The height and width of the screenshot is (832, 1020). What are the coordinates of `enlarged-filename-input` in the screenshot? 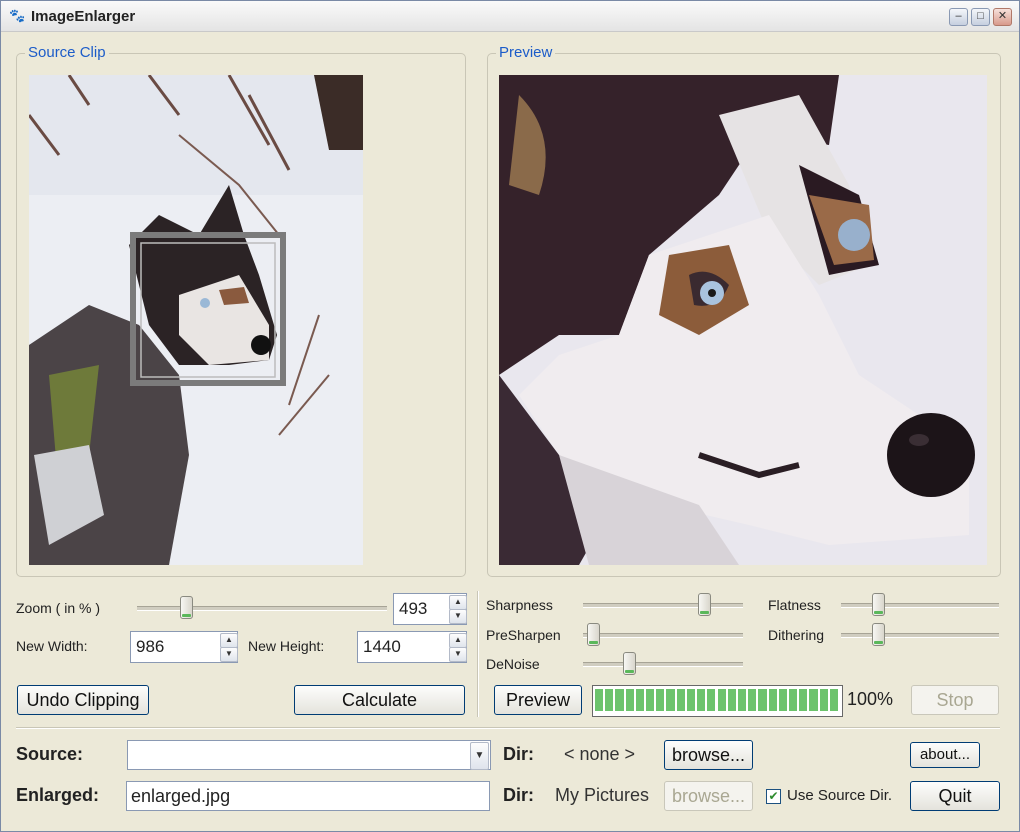 It's located at (308, 796).